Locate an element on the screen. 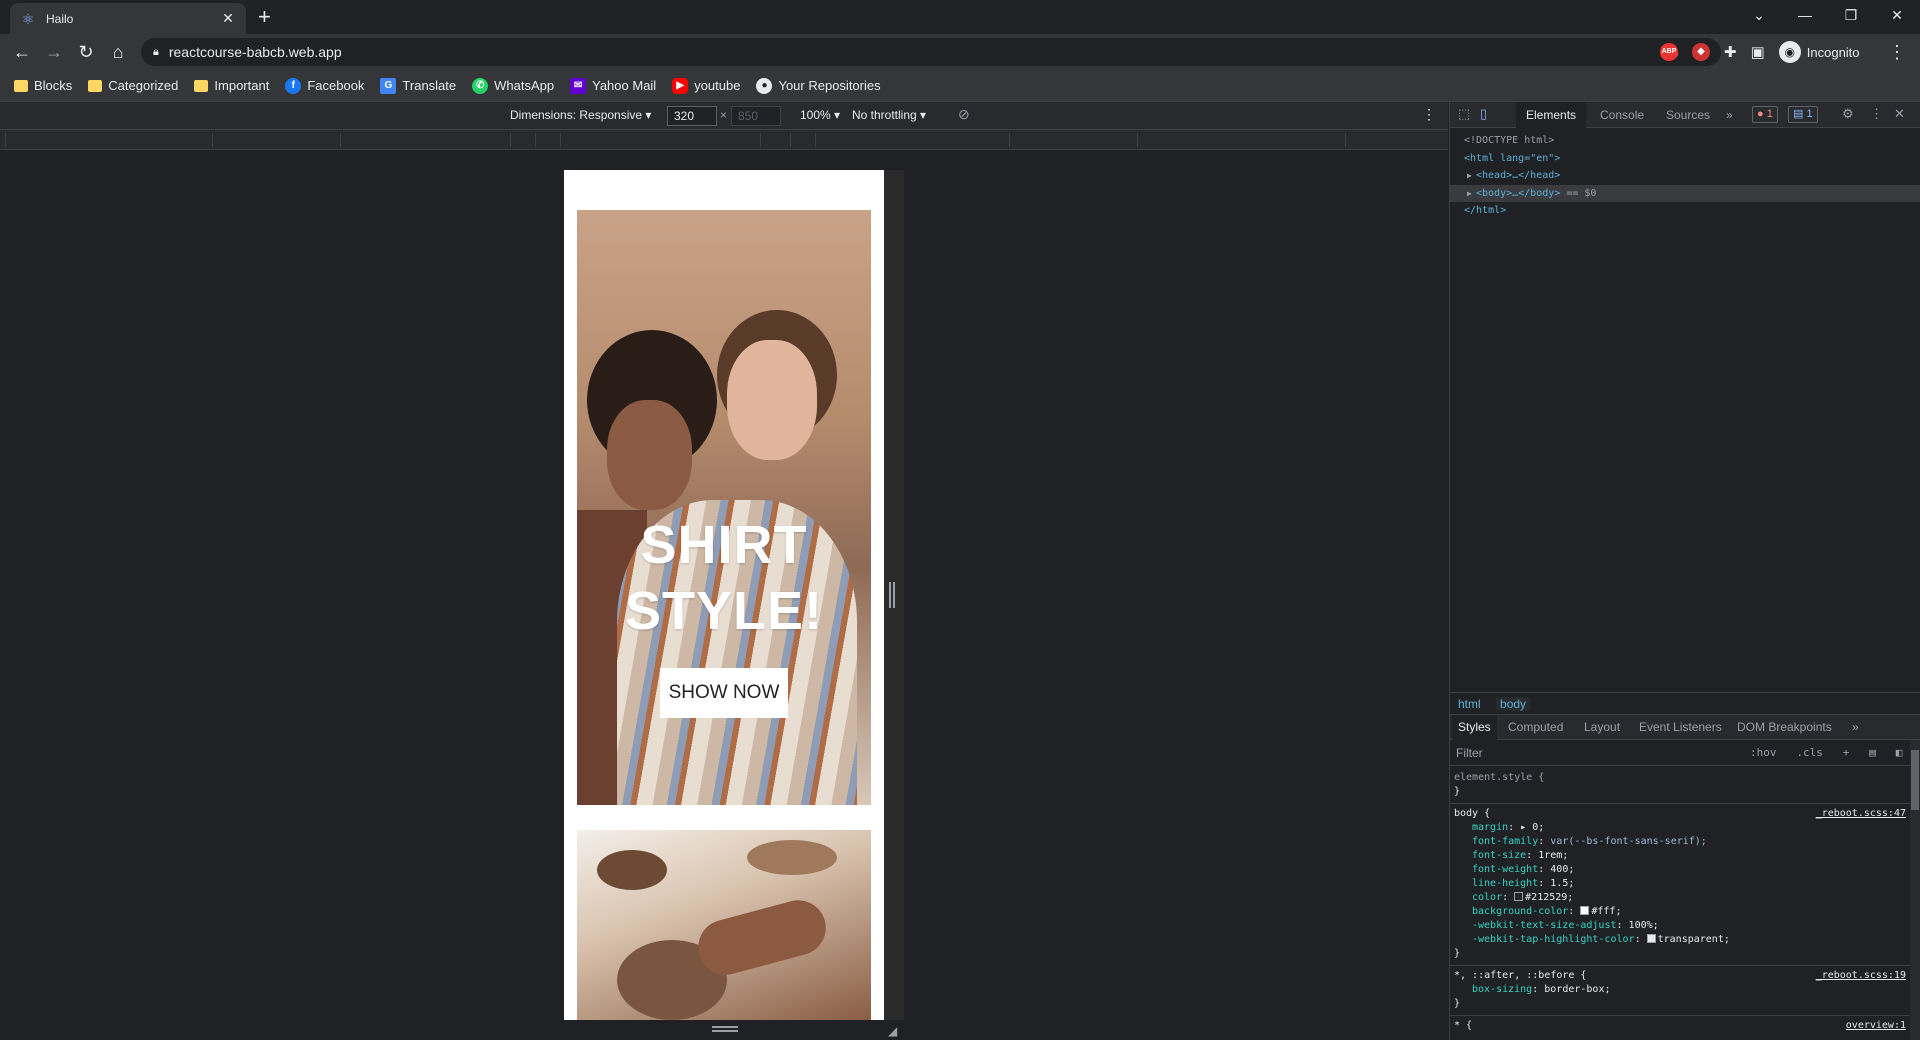 Image resolution: width=1920 pixels, height=1040 pixels. bookmark-important: Important is located at coordinates (231, 85).